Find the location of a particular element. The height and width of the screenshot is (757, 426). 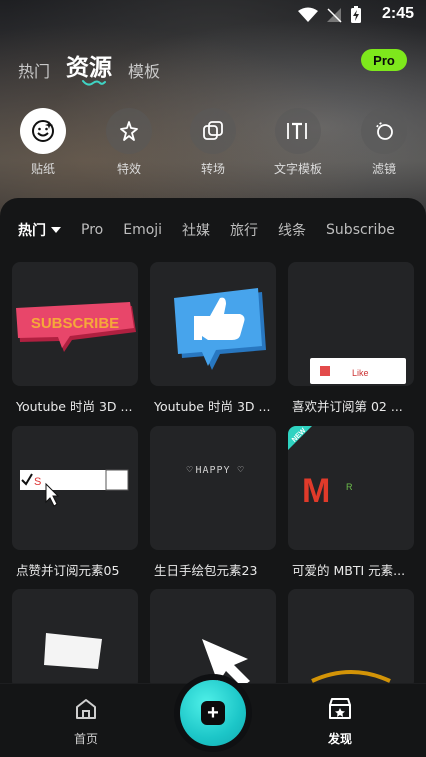

subscribe-bar-sticker-preview: S is located at coordinates (74, 488).